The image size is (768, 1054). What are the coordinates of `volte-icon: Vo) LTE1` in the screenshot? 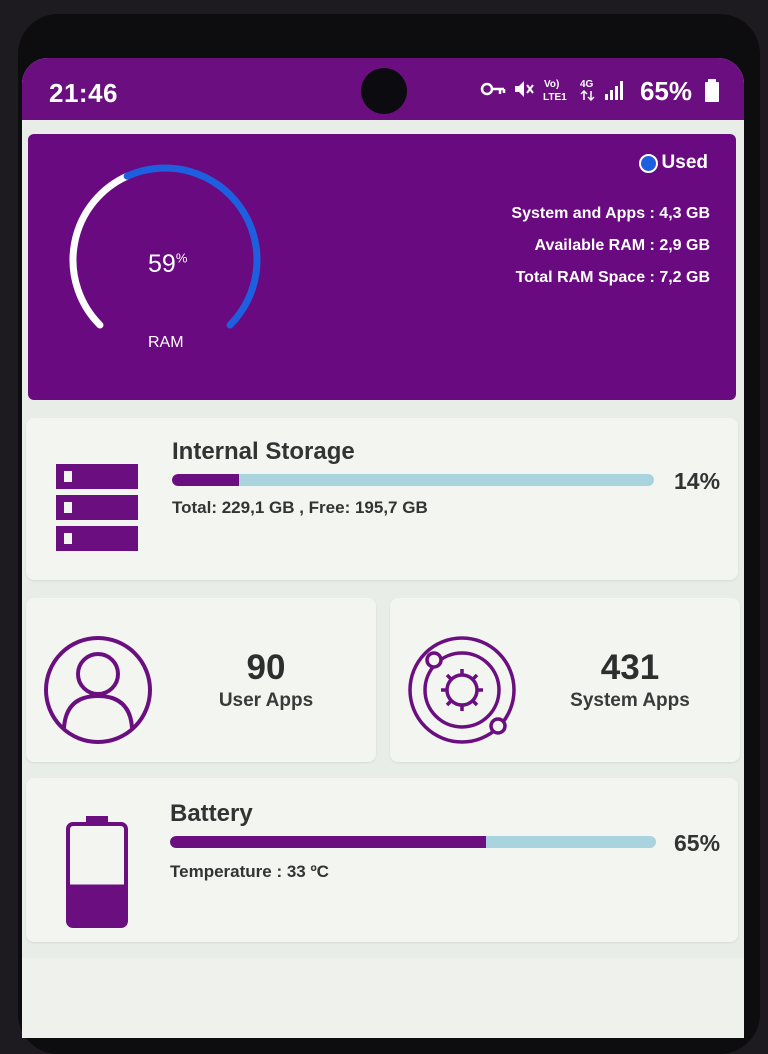 It's located at (555, 91).